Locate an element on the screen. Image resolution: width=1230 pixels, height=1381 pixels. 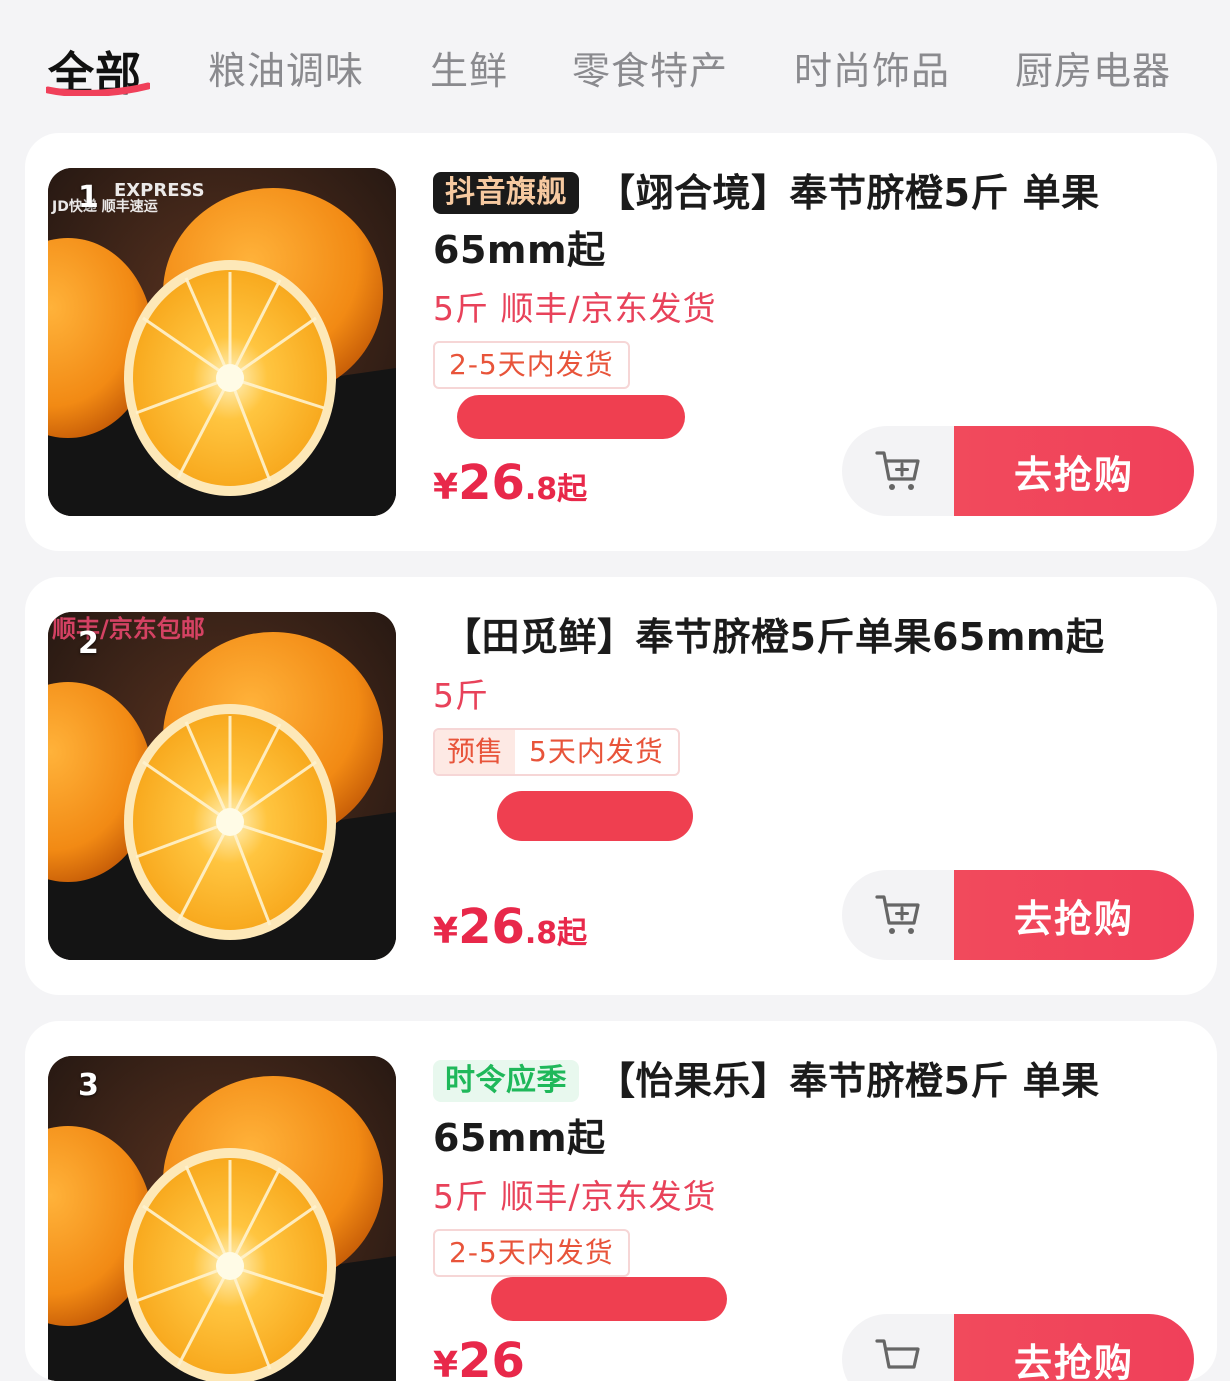
shipping-tag: 预售 5天内发货 is located at coordinates (556, 752).